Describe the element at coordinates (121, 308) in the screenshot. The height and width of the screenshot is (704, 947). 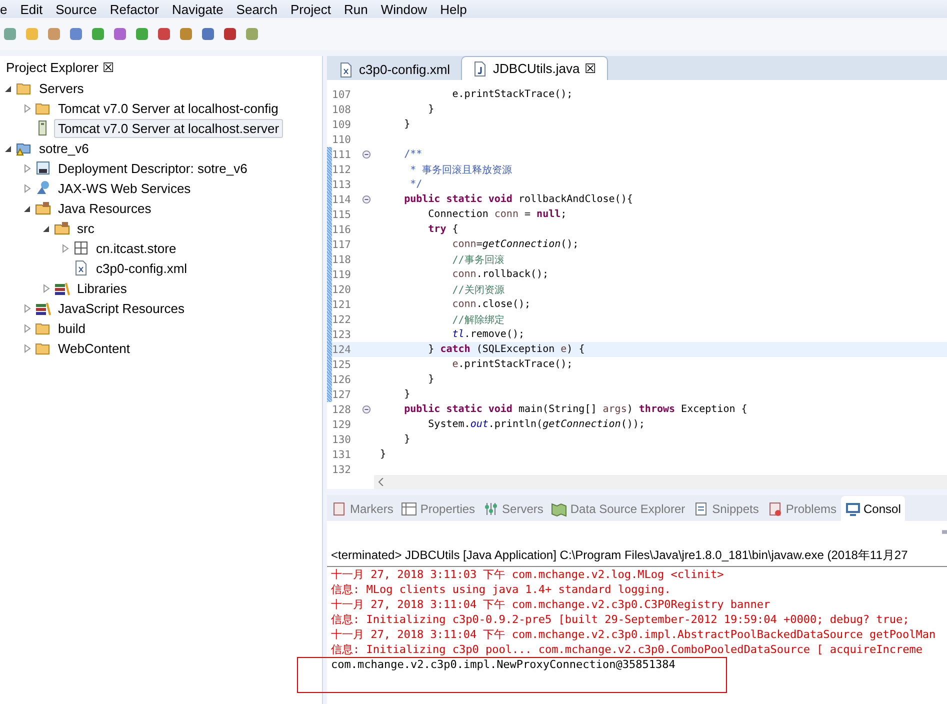
I see `tree-item: JavaScript Resources` at that location.